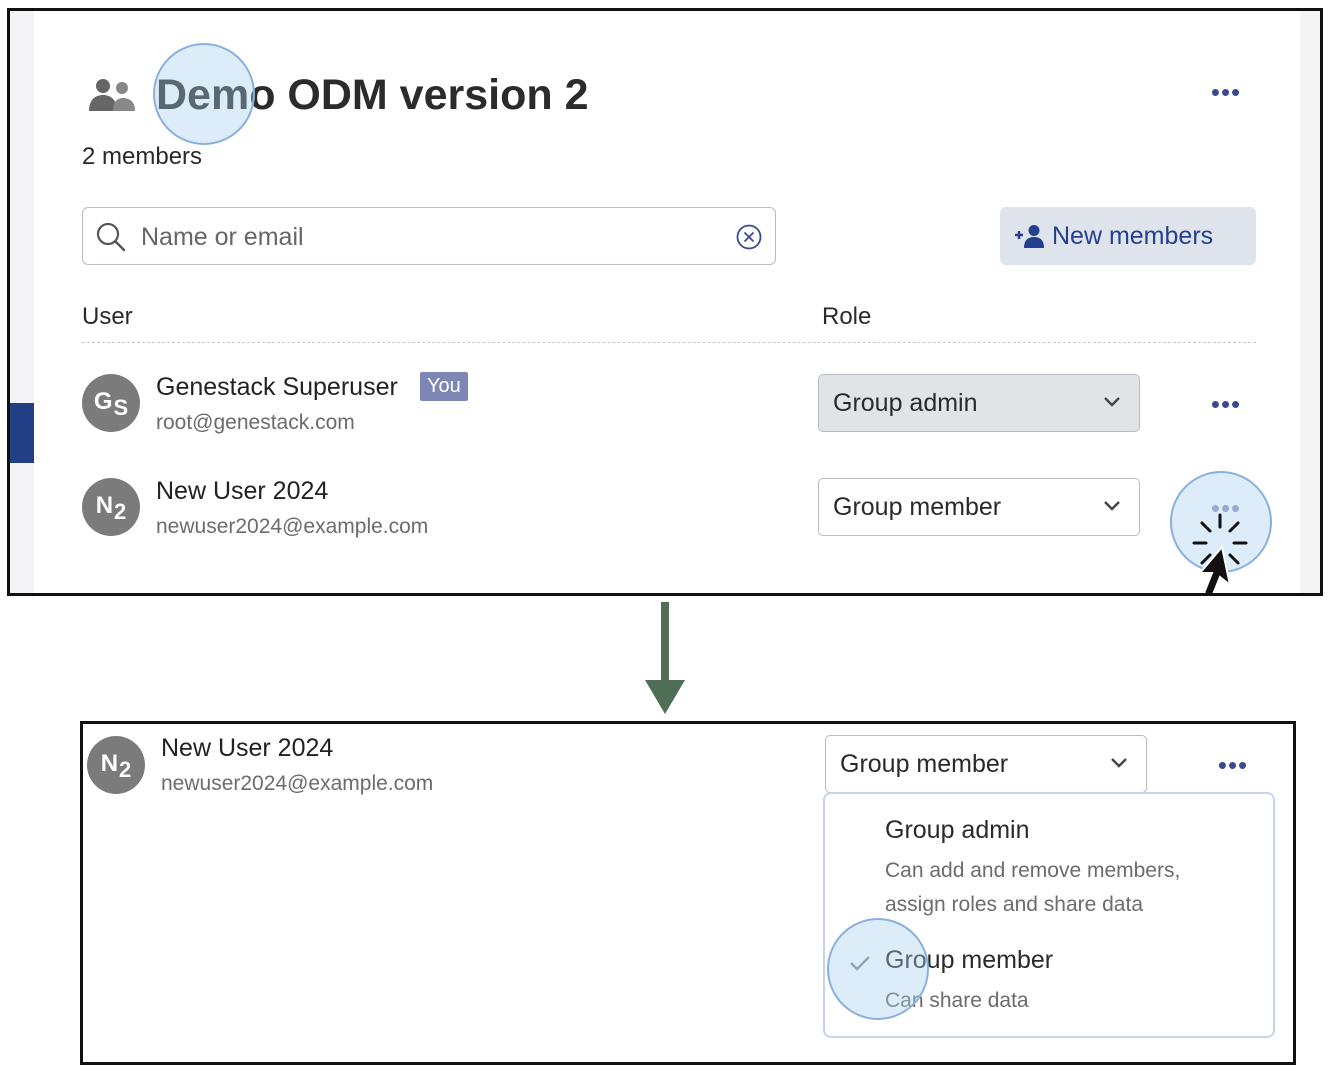 Image resolution: width=1336 pixels, height=1074 pixels. I want to click on avatar: GS, so click(111, 403).